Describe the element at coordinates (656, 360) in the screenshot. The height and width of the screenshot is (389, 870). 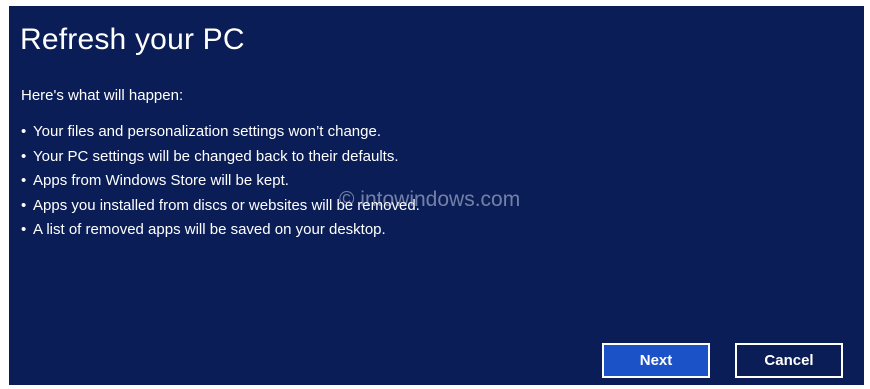
I see `next-button: Next` at that location.